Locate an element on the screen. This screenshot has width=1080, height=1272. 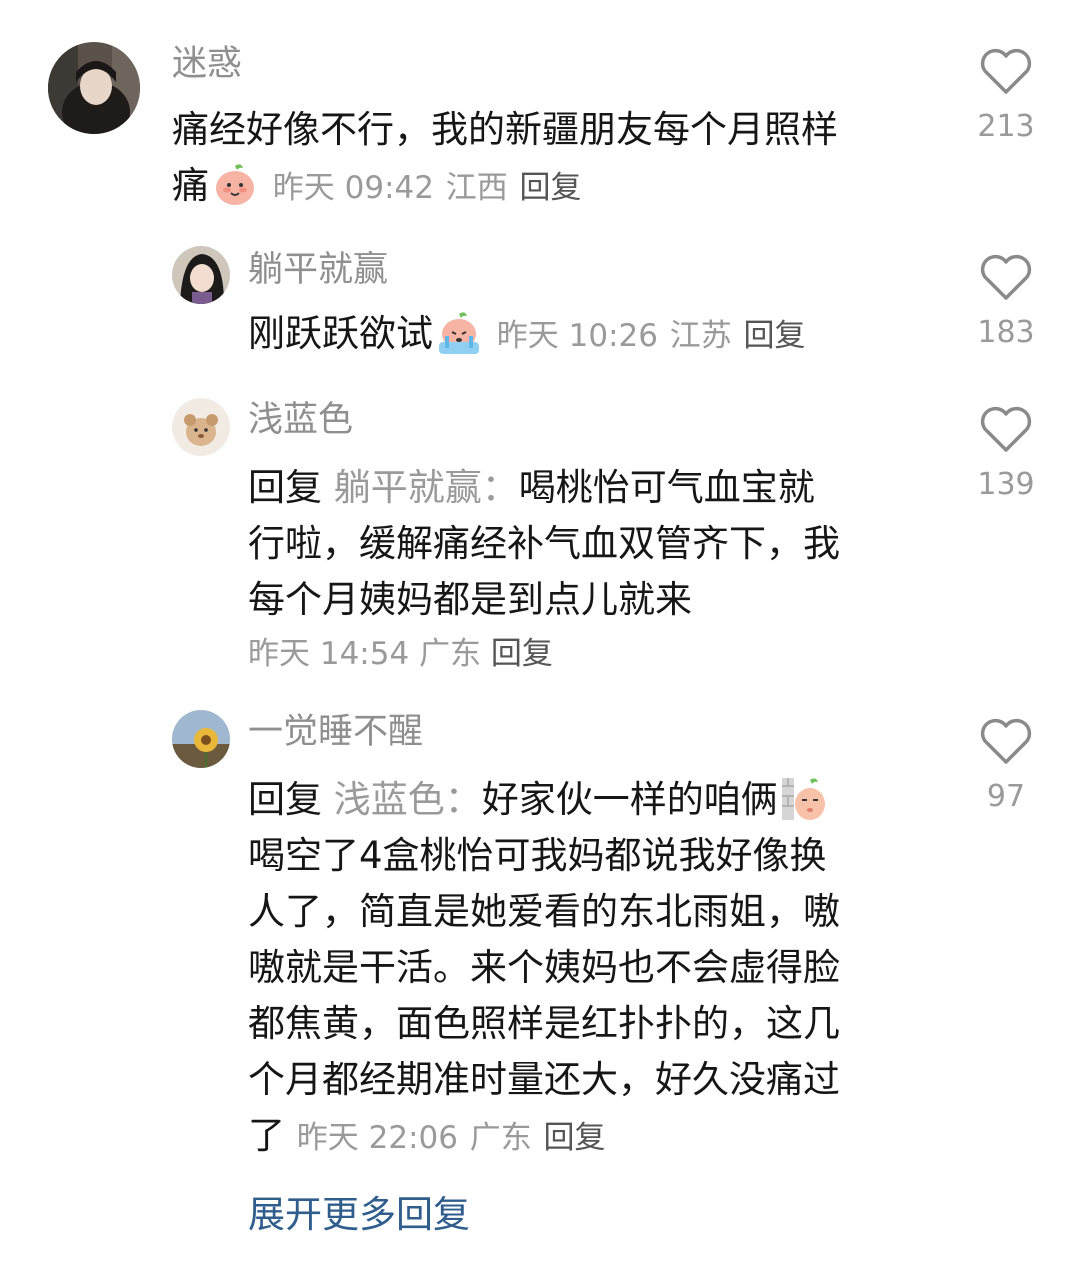
like-button: 97 is located at coordinates (1006, 766).